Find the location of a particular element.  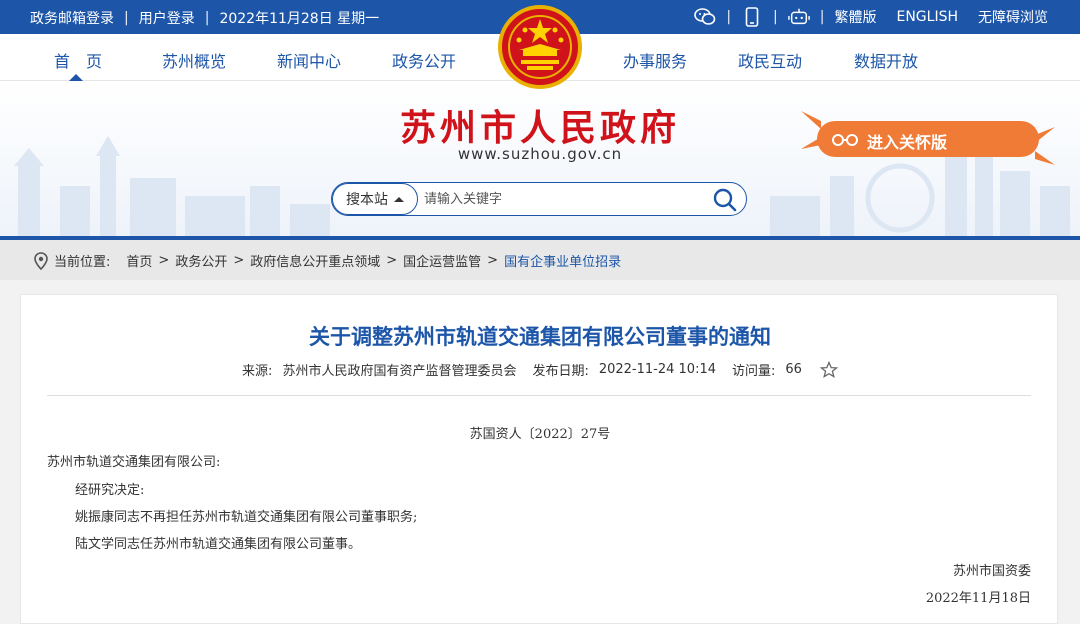

search-icon is located at coordinates (725, 200).